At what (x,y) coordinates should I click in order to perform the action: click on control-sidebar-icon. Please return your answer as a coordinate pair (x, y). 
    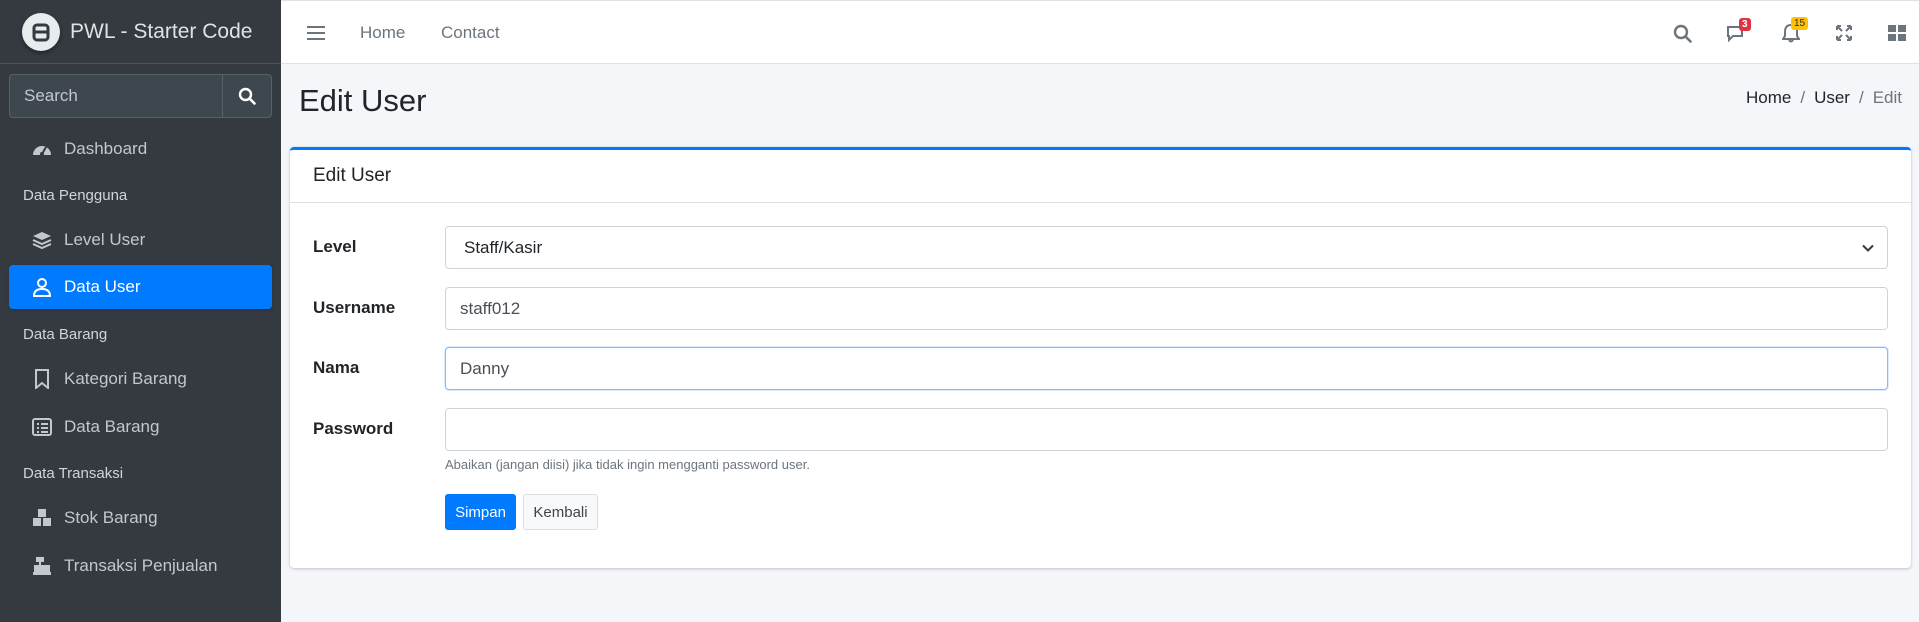
    Looking at the image, I should click on (1897, 33).